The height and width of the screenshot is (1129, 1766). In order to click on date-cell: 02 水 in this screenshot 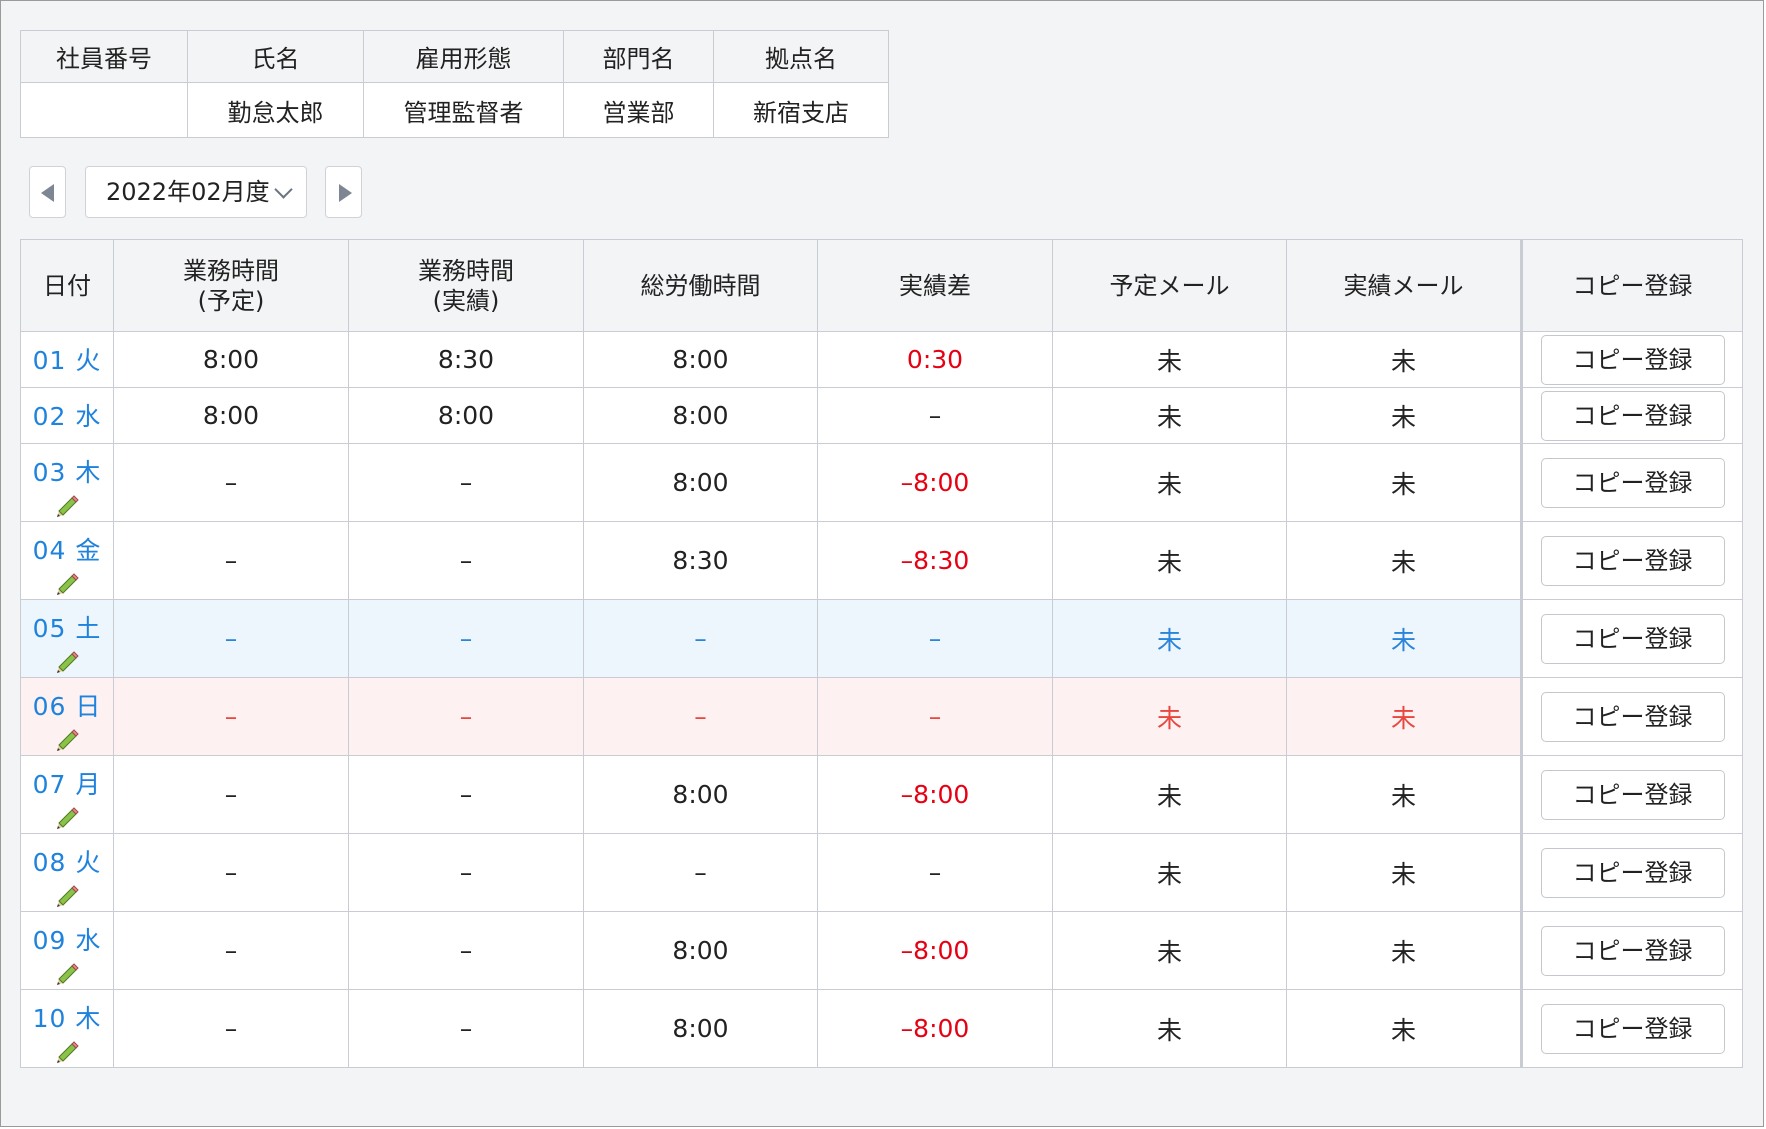, I will do `click(67, 415)`.